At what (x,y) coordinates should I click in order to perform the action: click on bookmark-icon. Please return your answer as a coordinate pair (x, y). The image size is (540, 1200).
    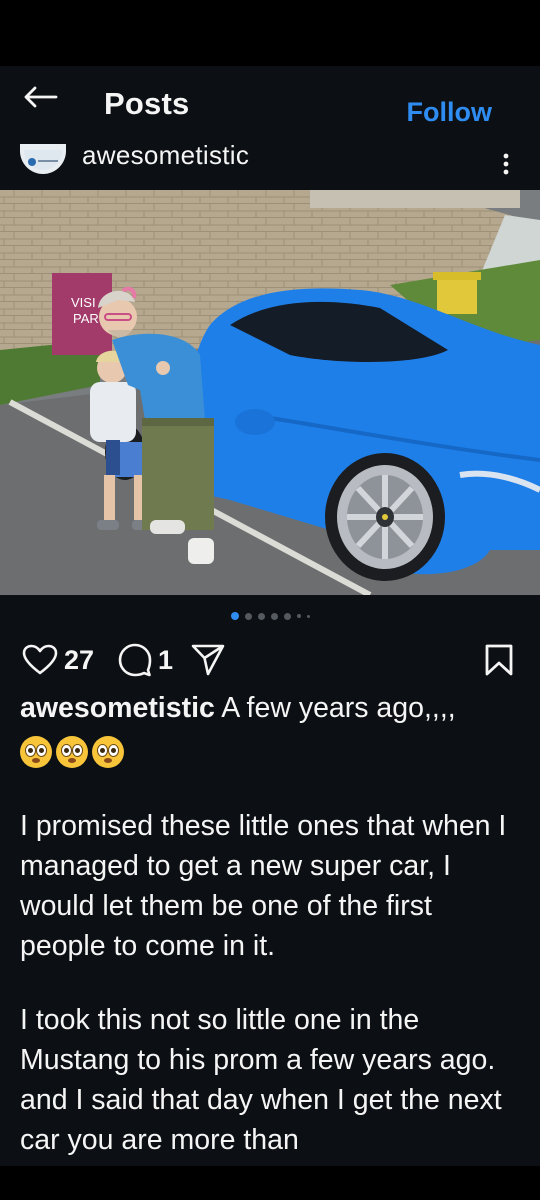
    Looking at the image, I should click on (499, 660).